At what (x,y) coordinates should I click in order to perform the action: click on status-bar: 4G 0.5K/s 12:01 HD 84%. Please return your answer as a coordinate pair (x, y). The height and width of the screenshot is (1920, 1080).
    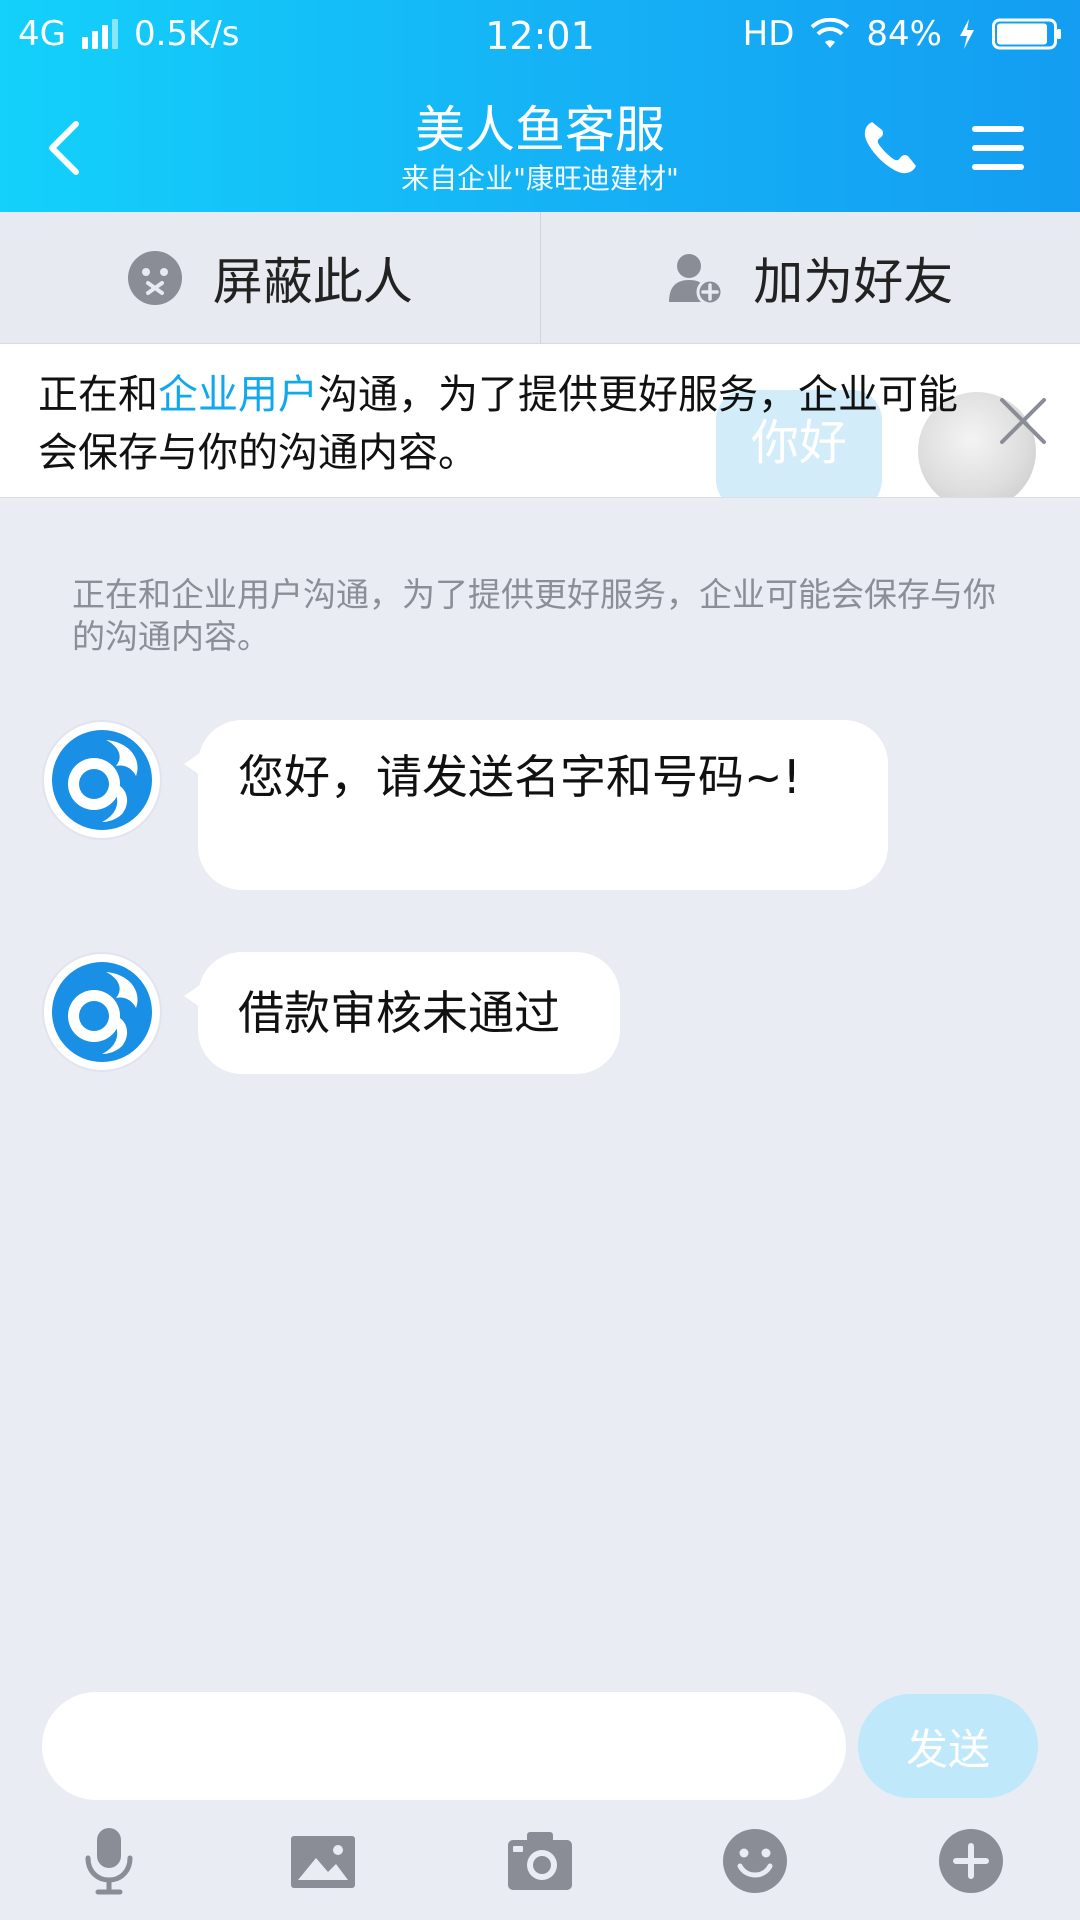
    Looking at the image, I should click on (540, 38).